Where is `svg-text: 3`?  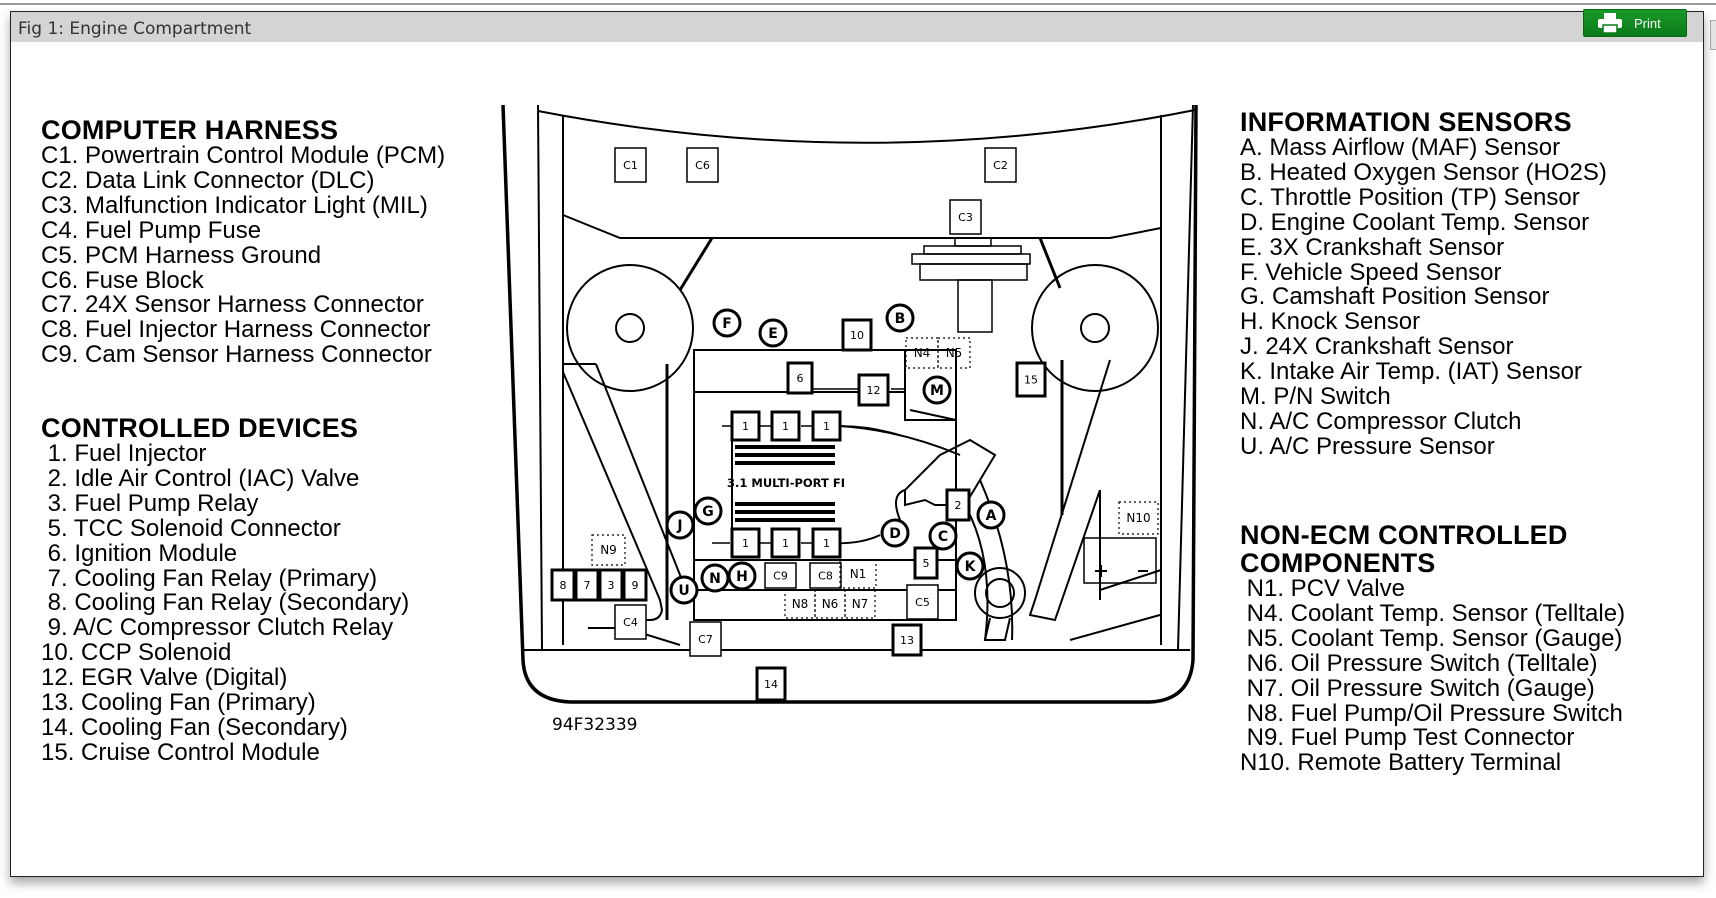 svg-text: 3 is located at coordinates (611, 585).